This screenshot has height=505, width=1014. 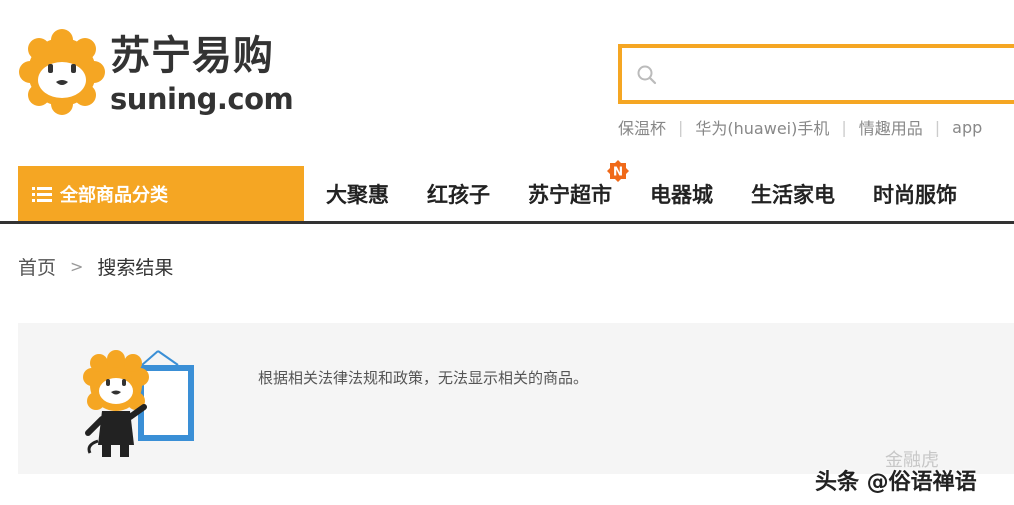 I want to click on new-badge-text: N, so click(x=618, y=172).